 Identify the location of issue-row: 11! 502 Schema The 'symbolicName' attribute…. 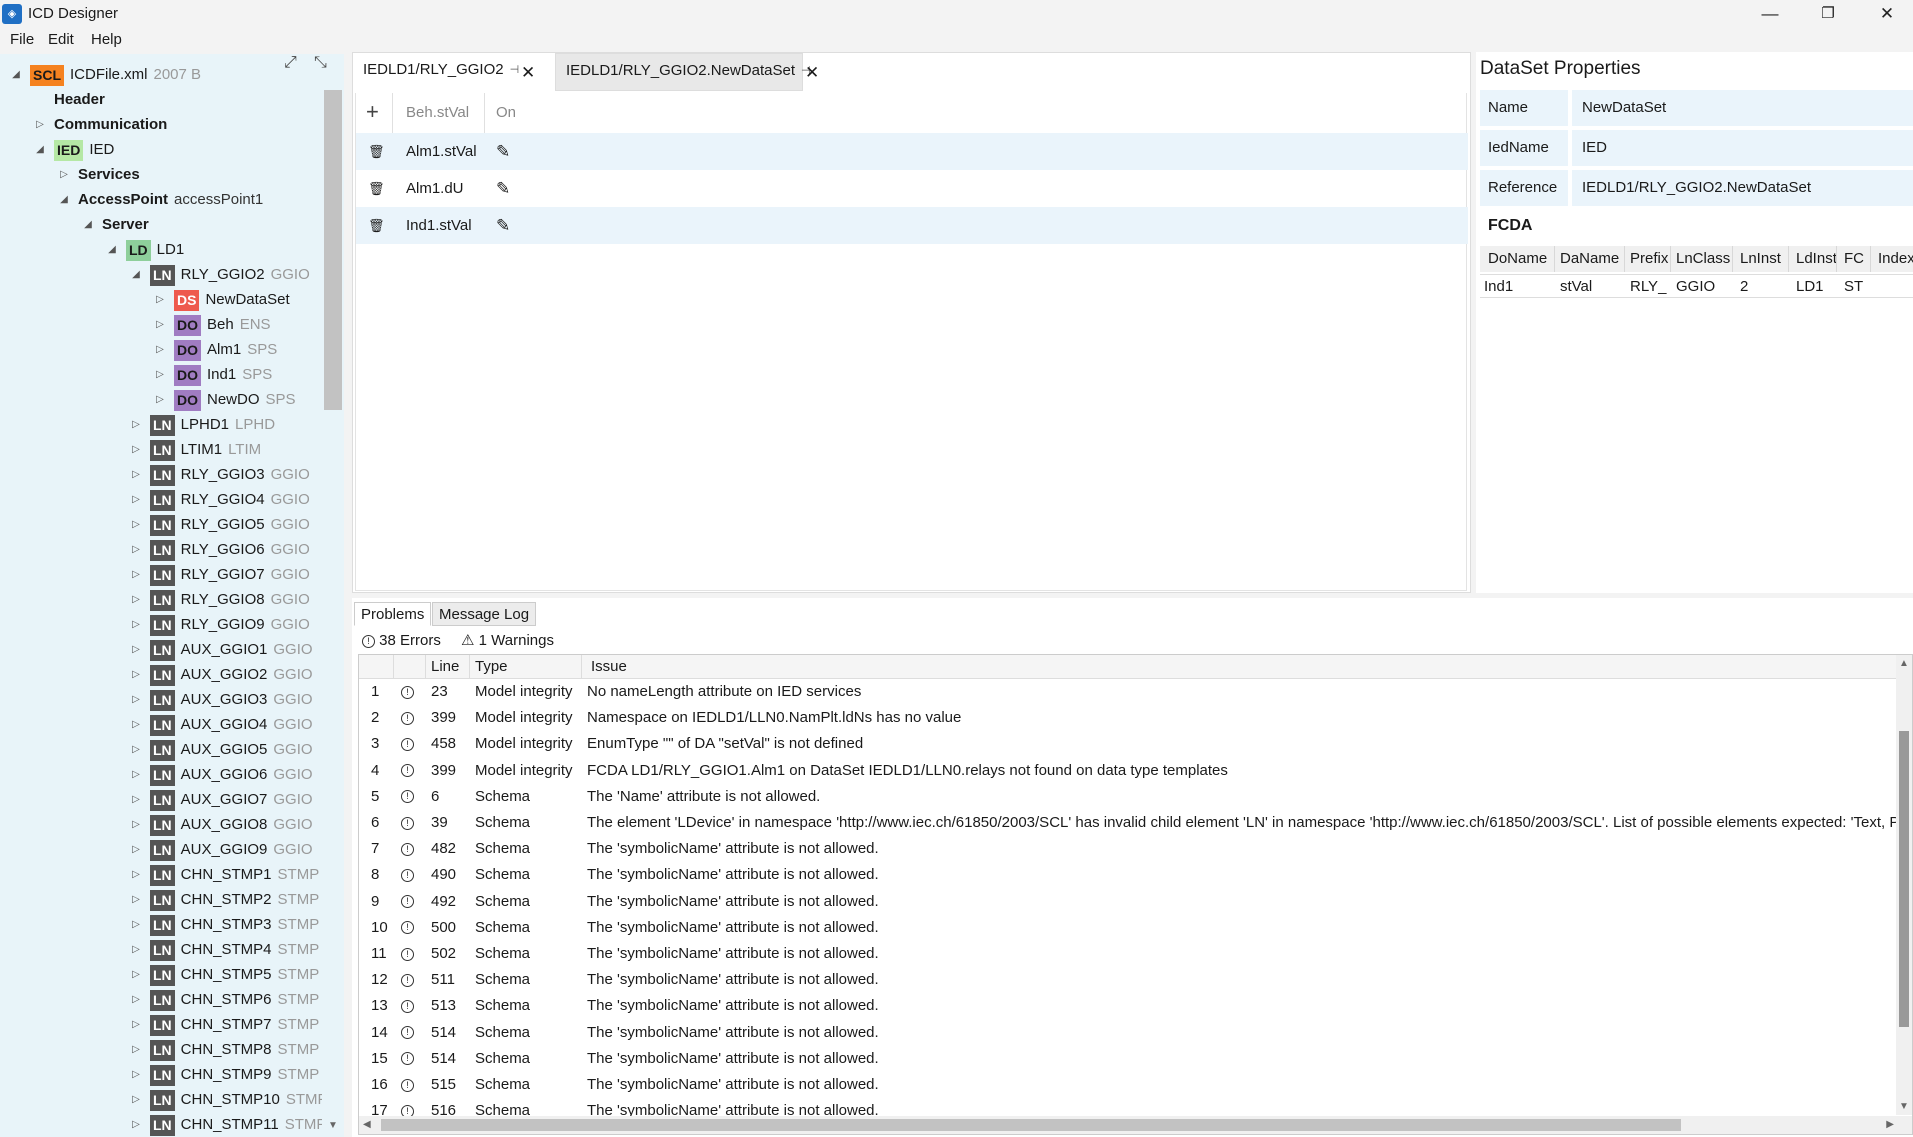
(1129, 954).